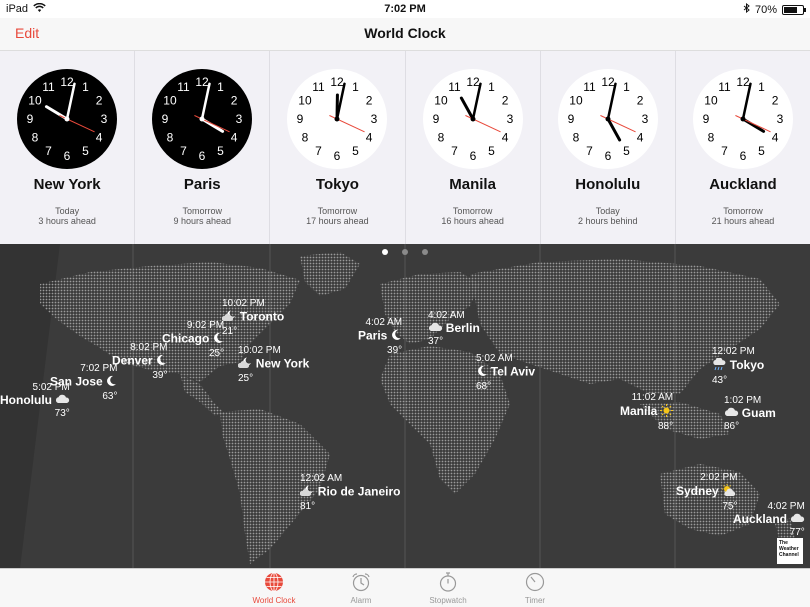 The width and height of the screenshot is (810, 607). I want to click on page-indicator, so click(405, 252).